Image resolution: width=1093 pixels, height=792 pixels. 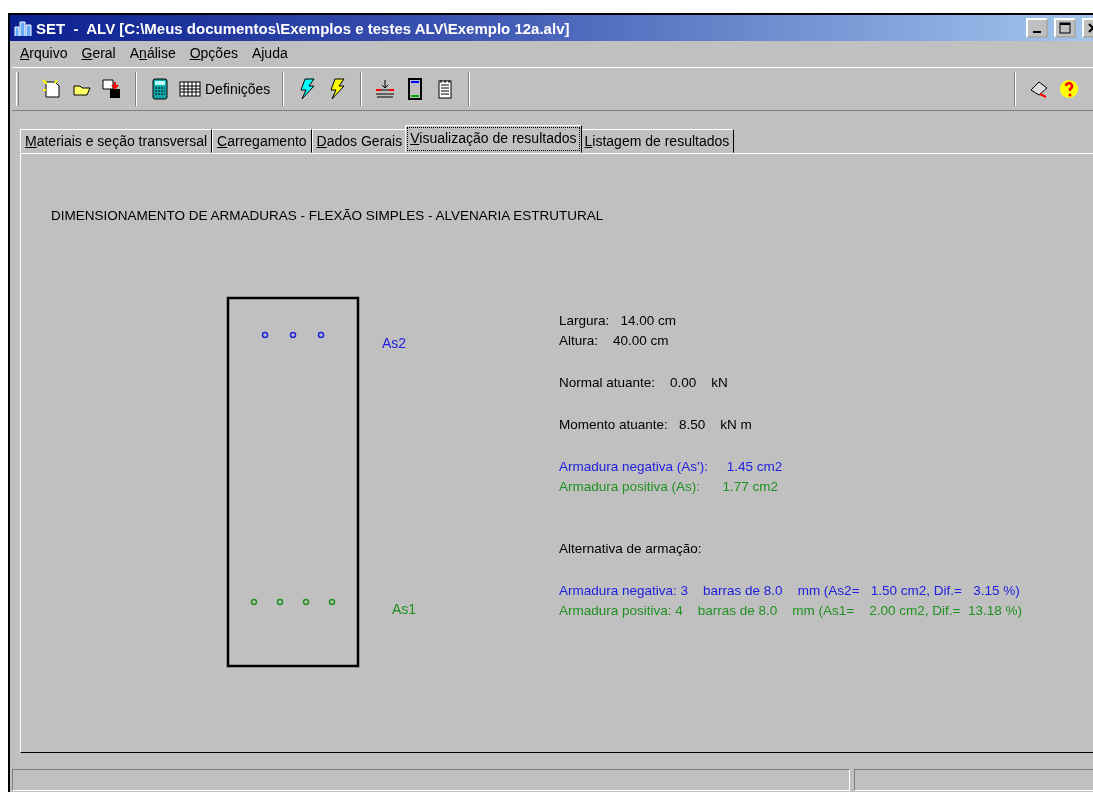 I want to click on rebar-label: As1, so click(x=404, y=609).